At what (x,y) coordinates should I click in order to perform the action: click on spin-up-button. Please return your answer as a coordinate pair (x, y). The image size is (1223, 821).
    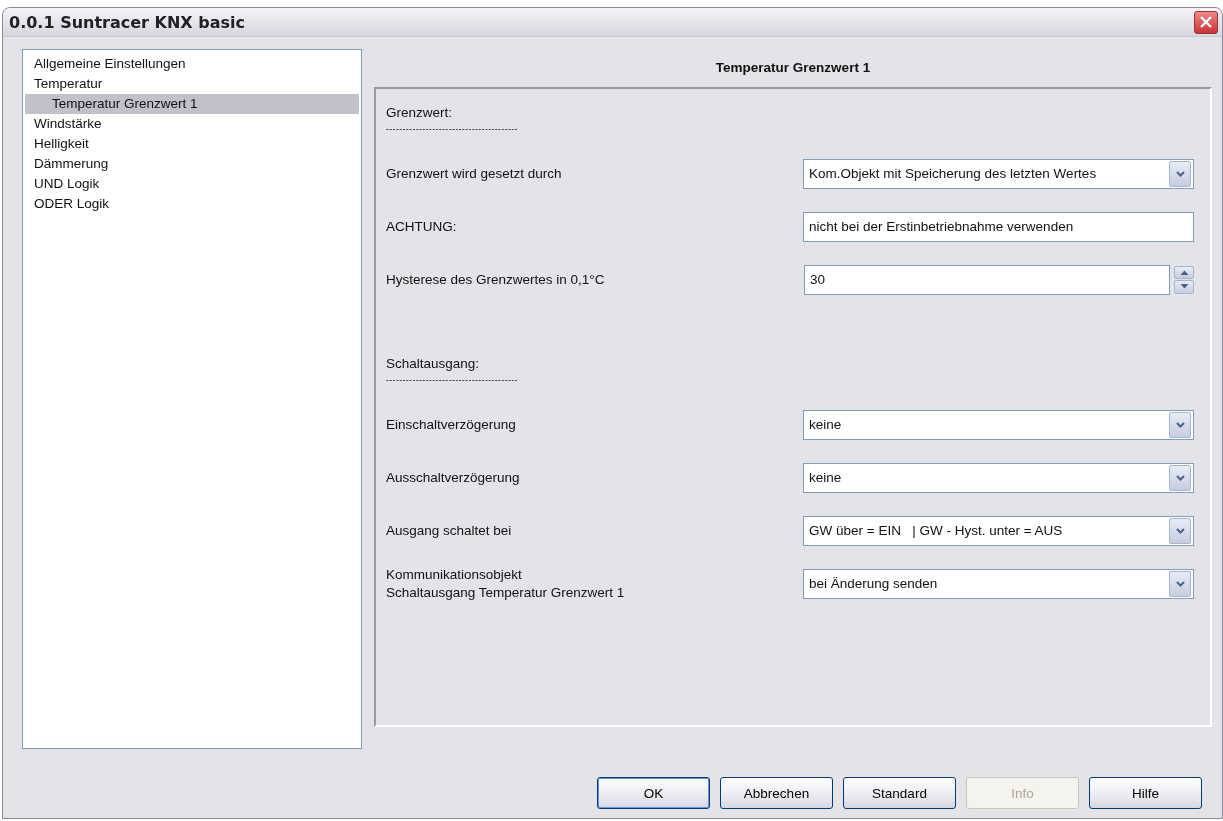
    Looking at the image, I should click on (1184, 272).